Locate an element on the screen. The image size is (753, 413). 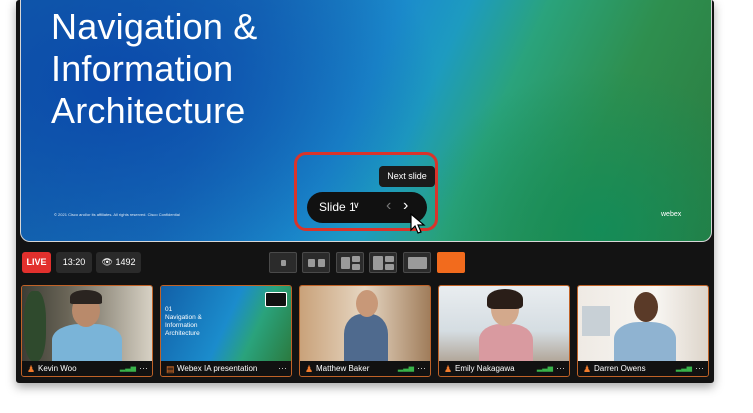
presenter-thumbnail is located at coordinates (276, 299).